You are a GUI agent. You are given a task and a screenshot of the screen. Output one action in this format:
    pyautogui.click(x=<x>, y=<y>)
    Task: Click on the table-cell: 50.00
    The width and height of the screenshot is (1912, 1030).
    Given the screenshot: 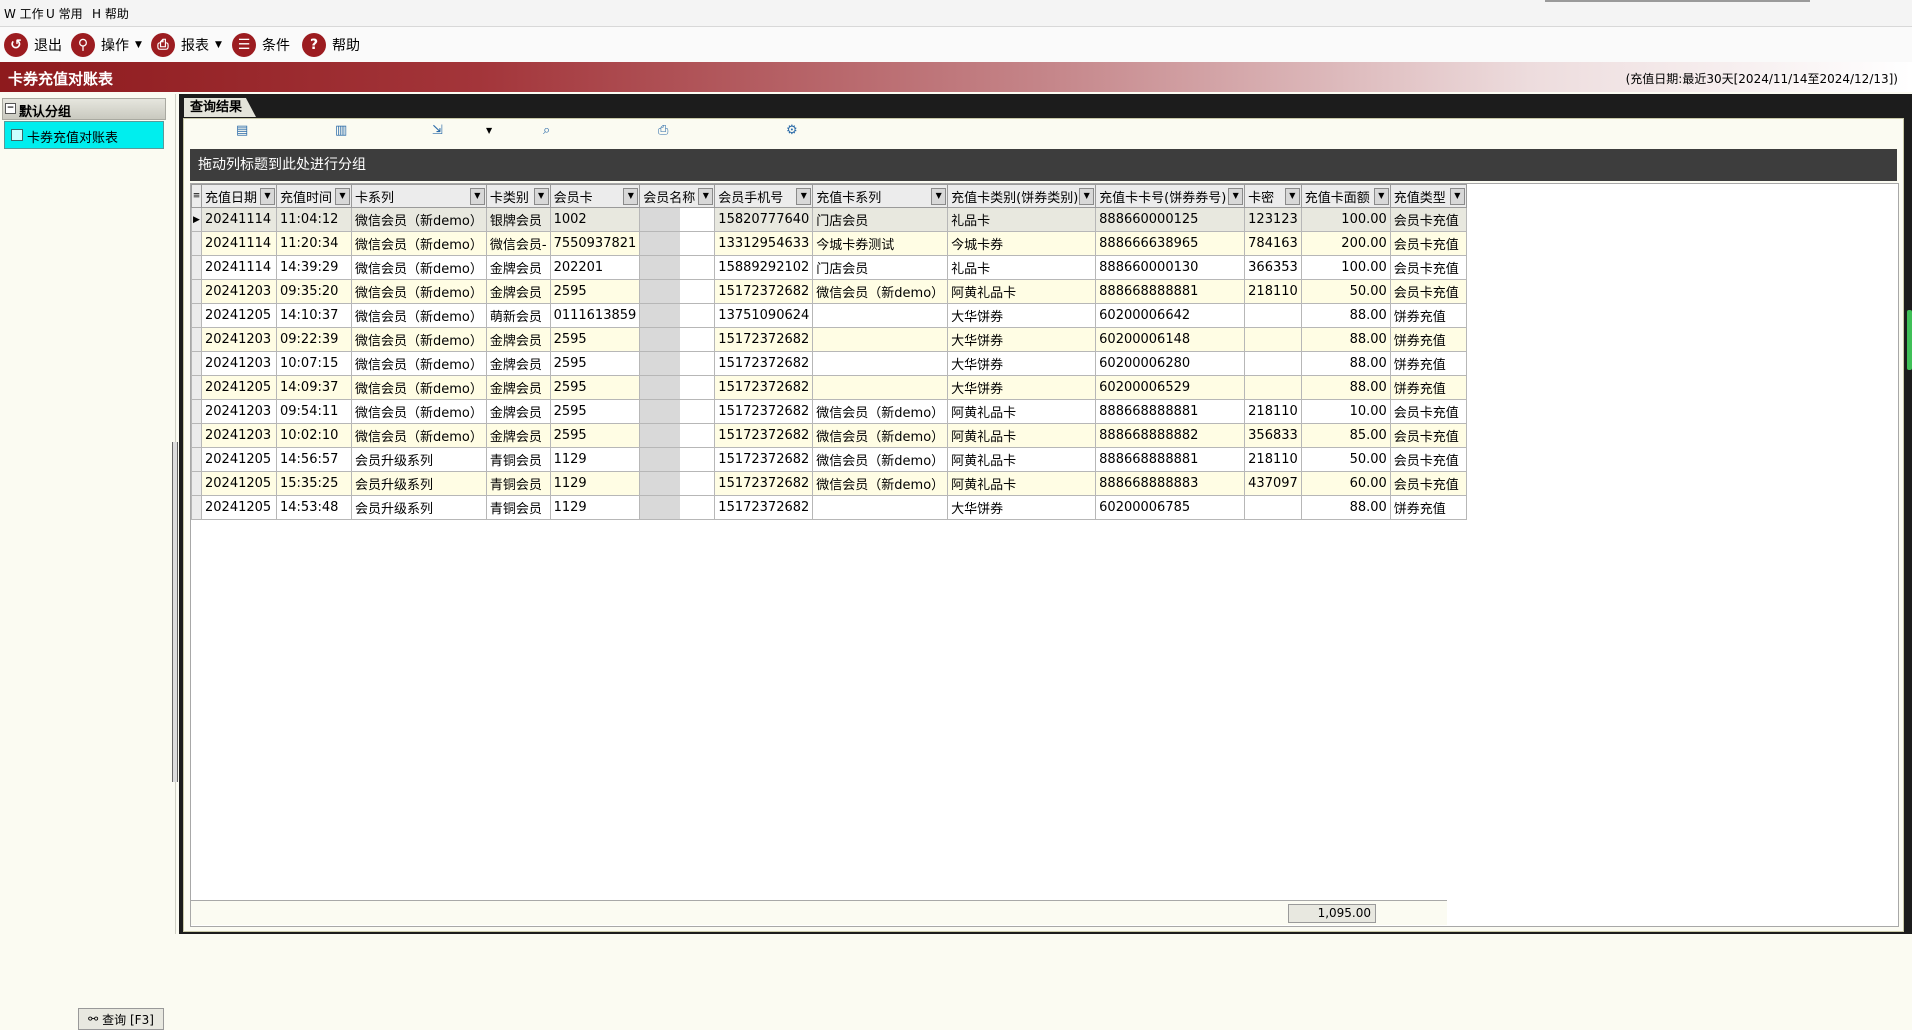 What is the action you would take?
    pyautogui.click(x=1345, y=459)
    